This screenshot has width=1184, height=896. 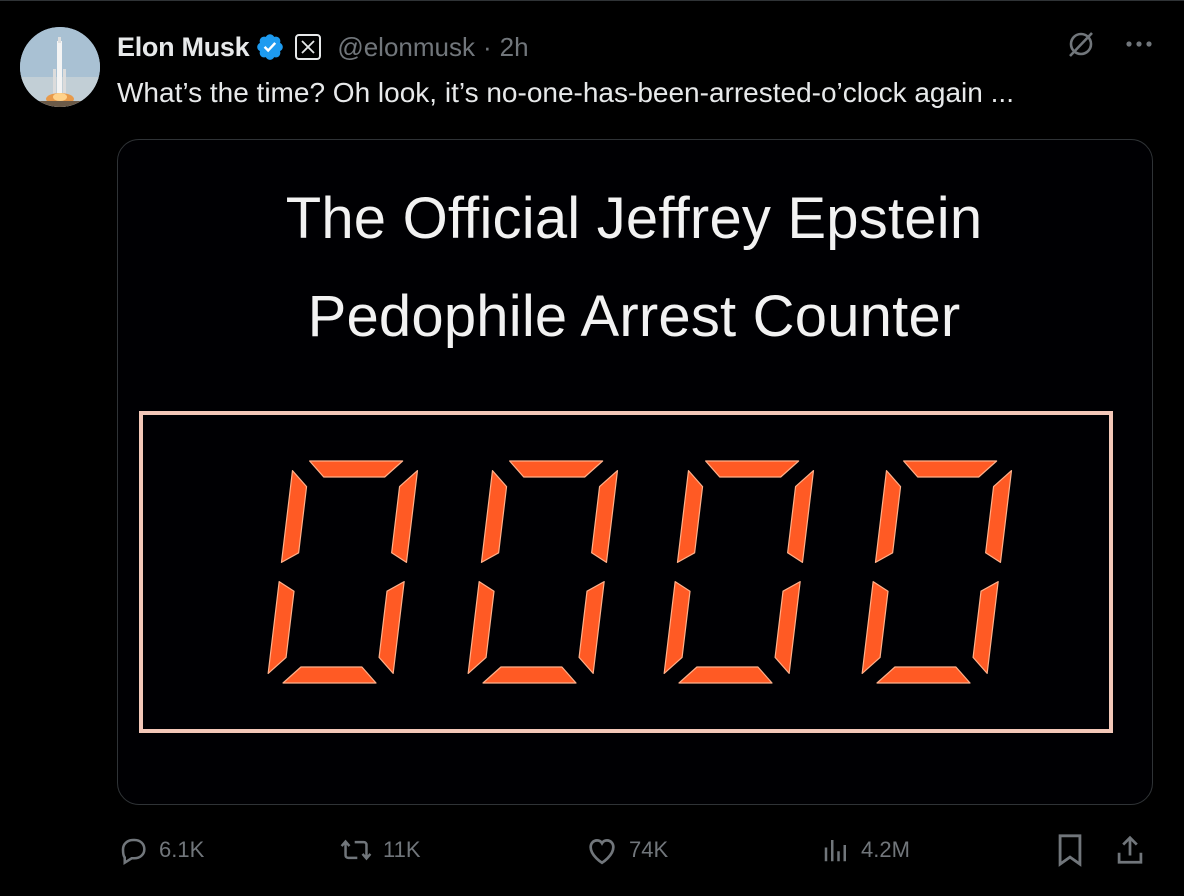 What do you see at coordinates (270, 47) in the screenshot?
I see `verified-badge-icon` at bounding box center [270, 47].